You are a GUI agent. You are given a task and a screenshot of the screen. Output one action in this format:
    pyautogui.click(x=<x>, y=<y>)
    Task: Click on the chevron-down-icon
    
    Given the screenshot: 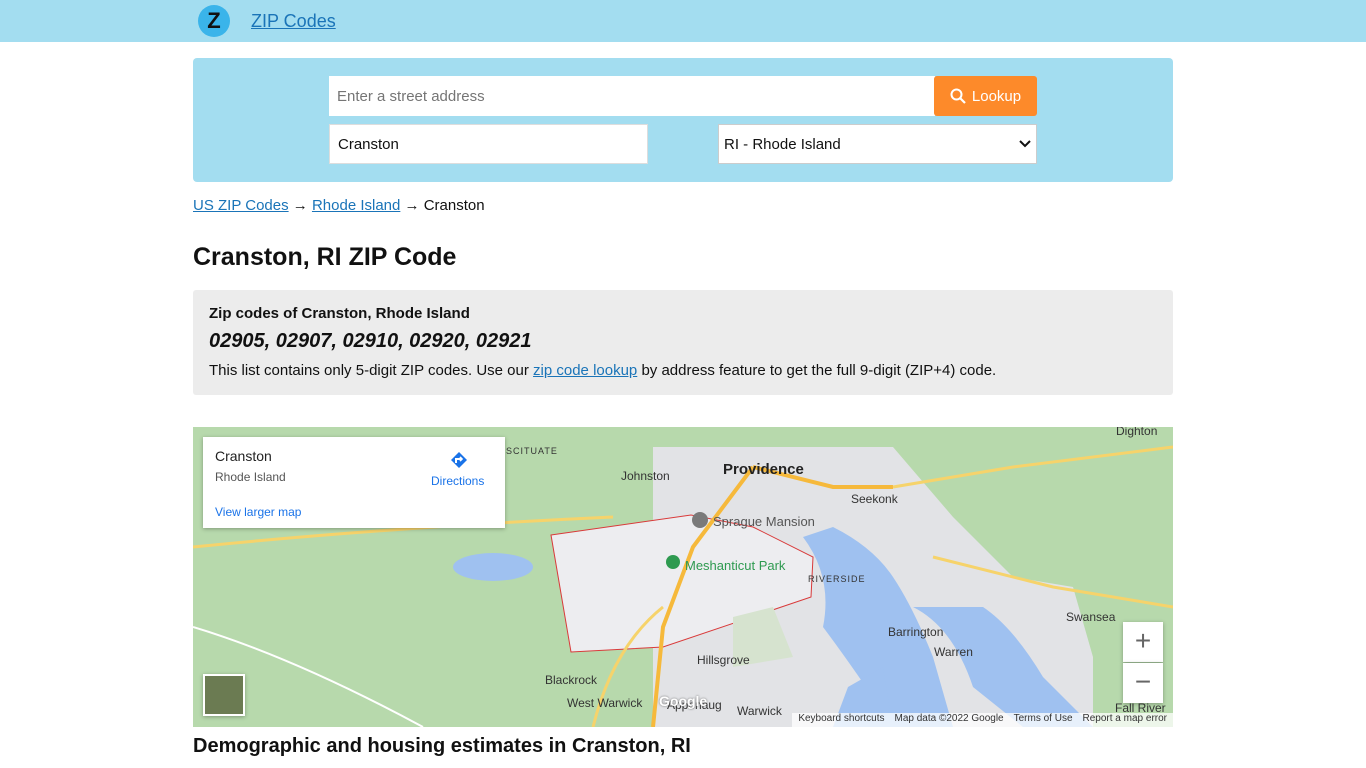 What is the action you would take?
    pyautogui.click(x=1025, y=144)
    